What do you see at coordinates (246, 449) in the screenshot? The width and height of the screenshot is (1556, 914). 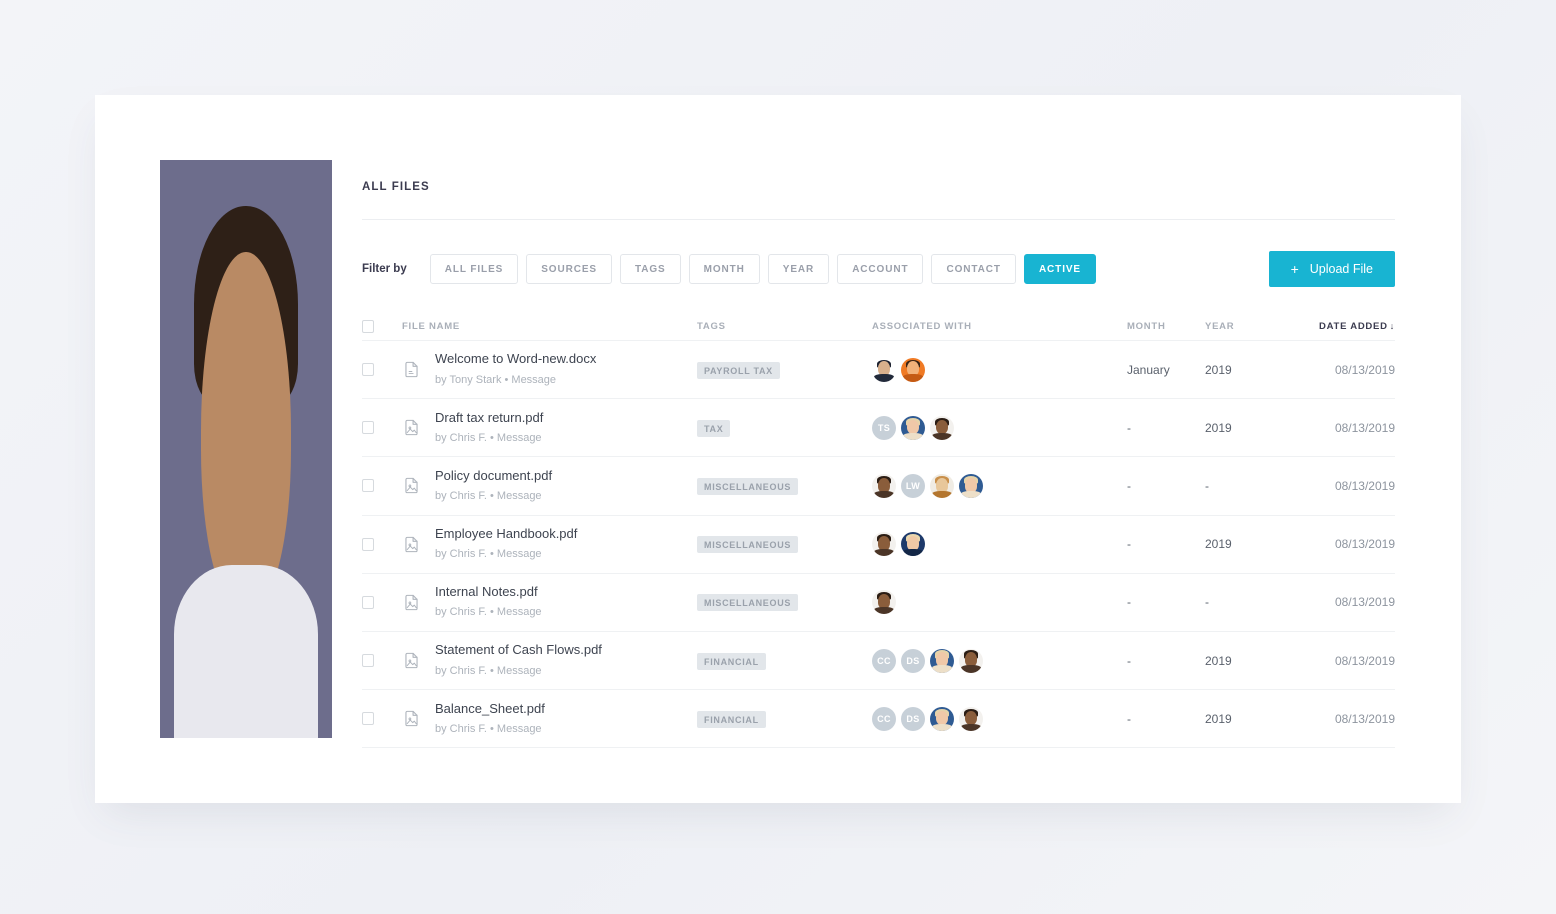 I see `sidebar-user: CHRIS F ···` at bounding box center [246, 449].